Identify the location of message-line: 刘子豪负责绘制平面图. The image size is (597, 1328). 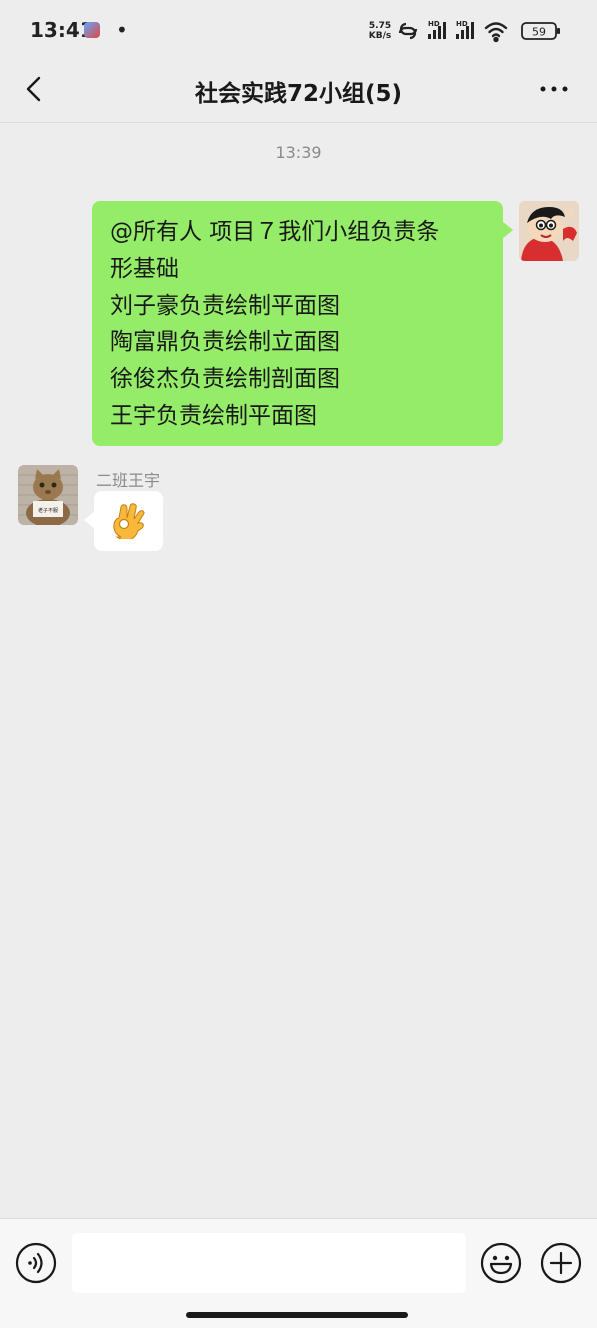
(225, 305).